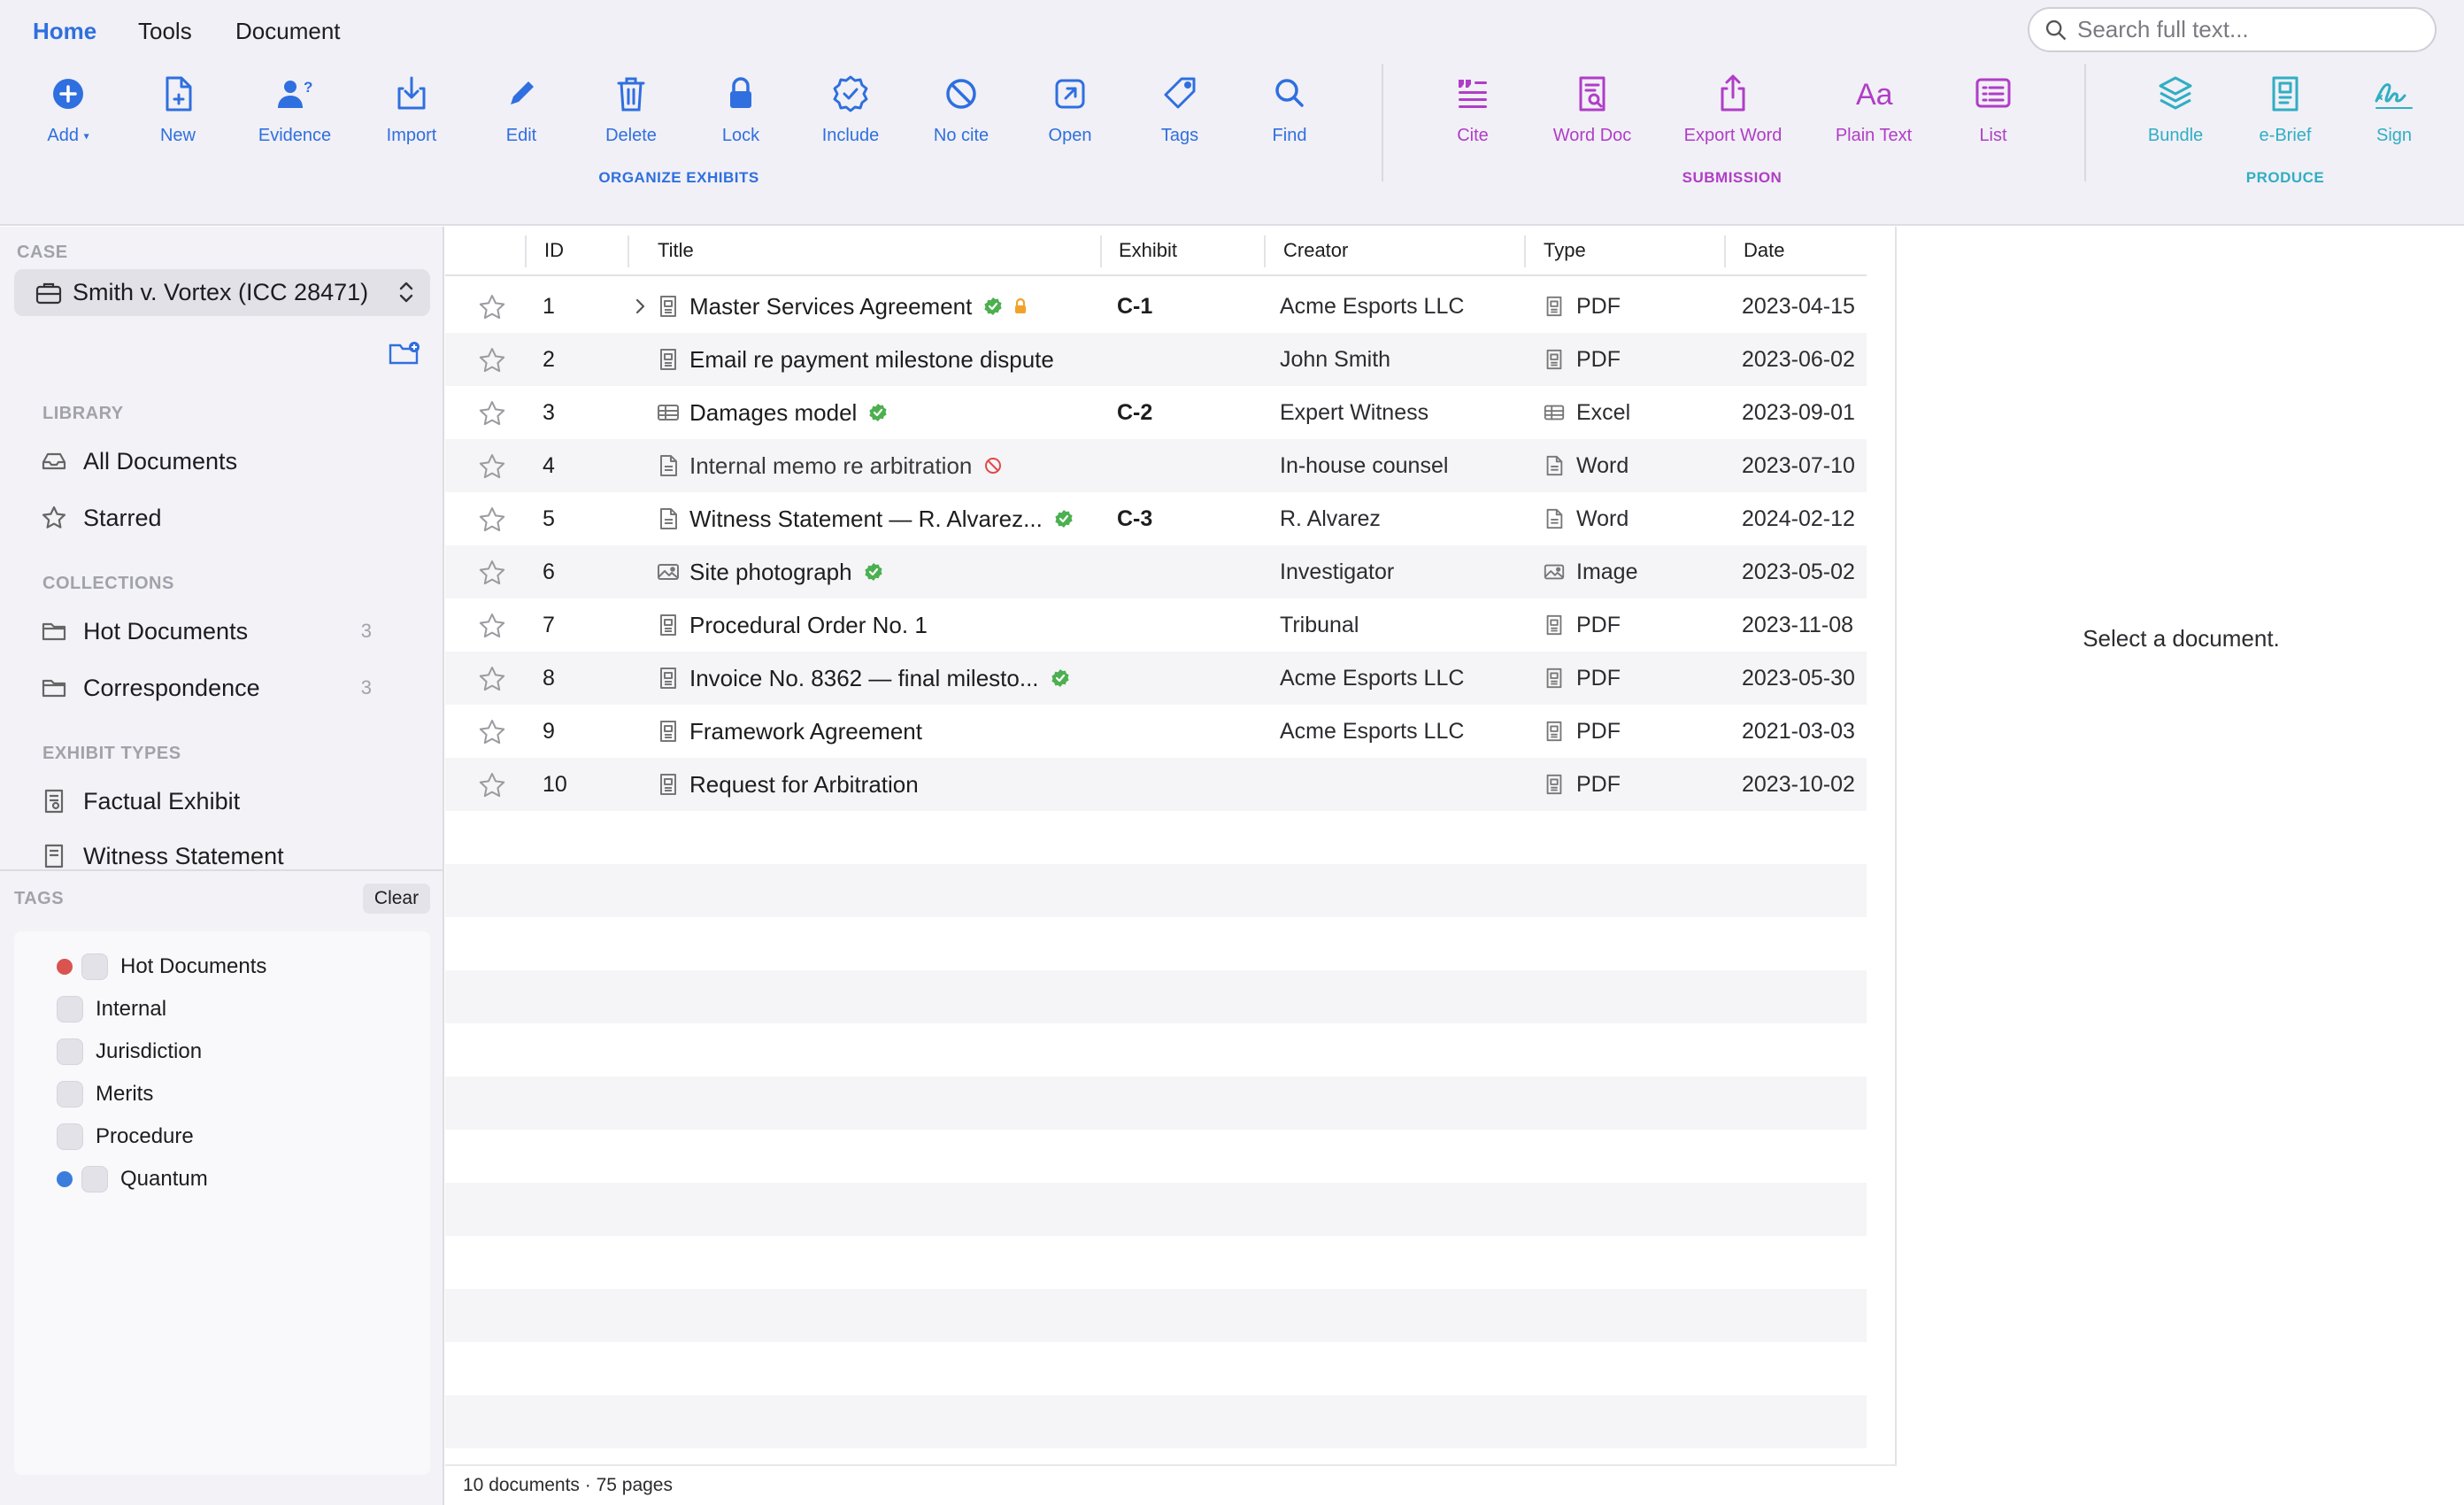 The image size is (2464, 1505). What do you see at coordinates (676, 250) in the screenshot?
I see `column-header-title: Title` at bounding box center [676, 250].